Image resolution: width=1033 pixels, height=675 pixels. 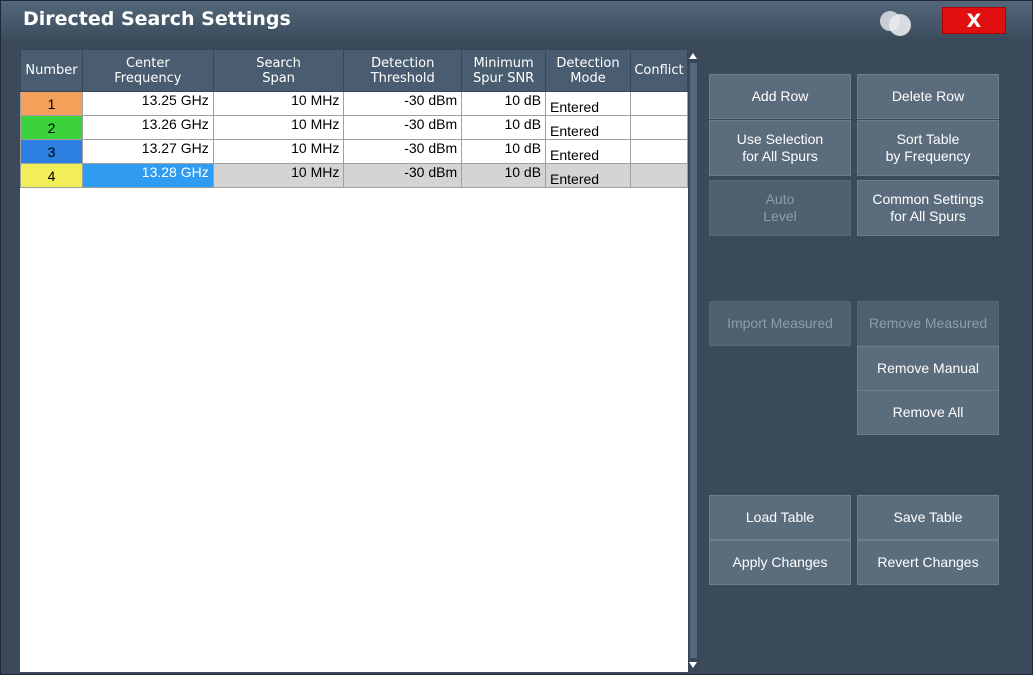 I want to click on header-conflict: Conflict, so click(x=658, y=70).